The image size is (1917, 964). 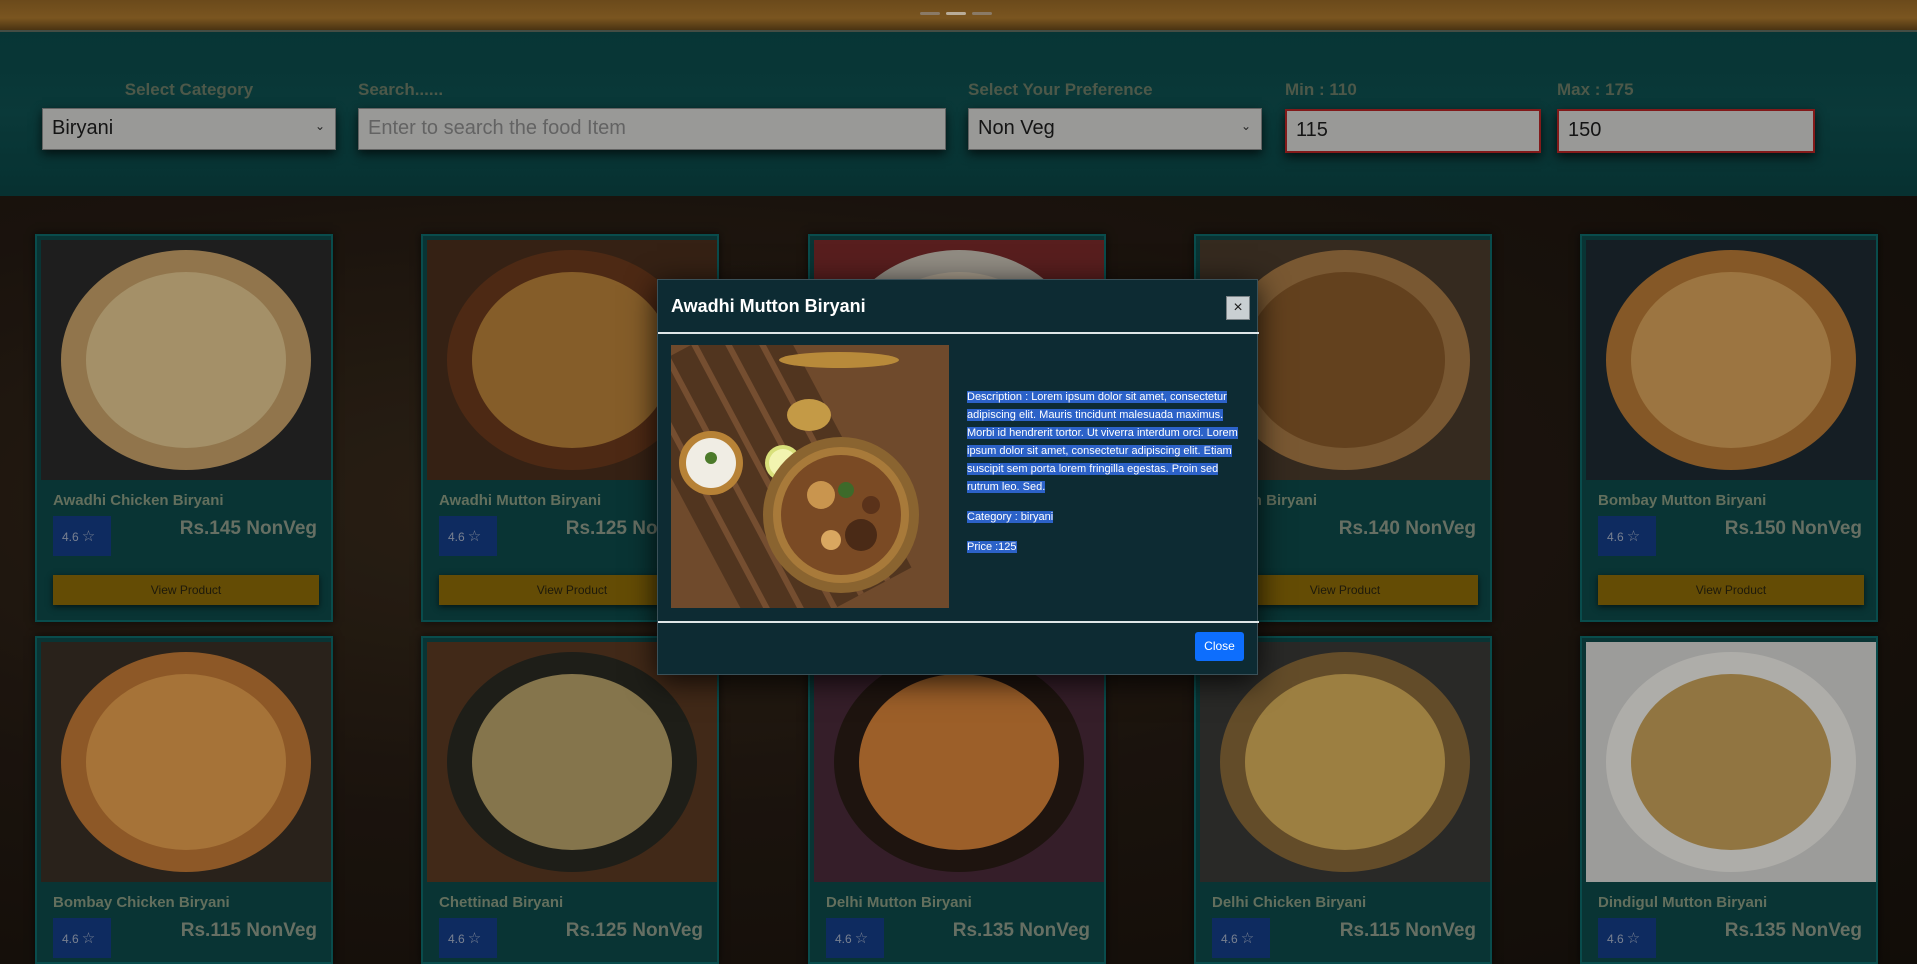 What do you see at coordinates (1010, 517) in the screenshot?
I see `modal-category: Category : biryani` at bounding box center [1010, 517].